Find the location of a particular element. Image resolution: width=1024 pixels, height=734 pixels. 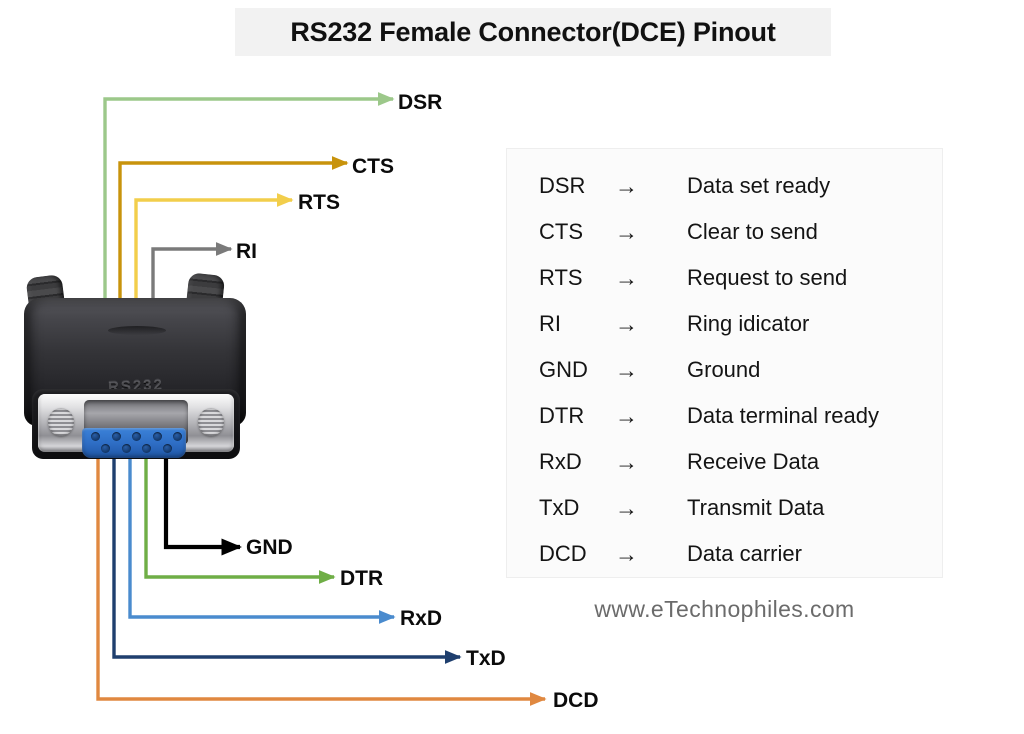

legend-row-txd: TxD → Transmit Data is located at coordinates (724, 508).